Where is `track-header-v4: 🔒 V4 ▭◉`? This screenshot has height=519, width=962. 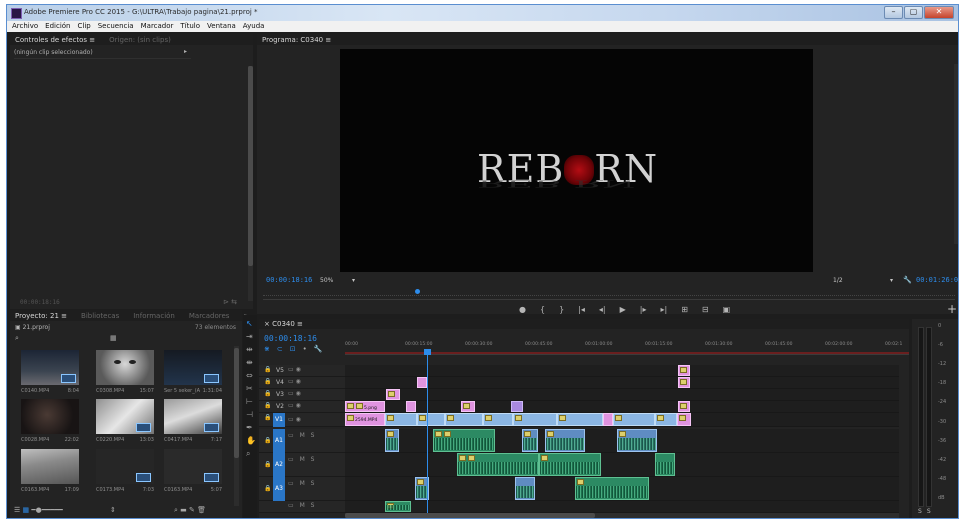 track-header-v4: 🔒 V4 ▭◉ is located at coordinates (302, 383).